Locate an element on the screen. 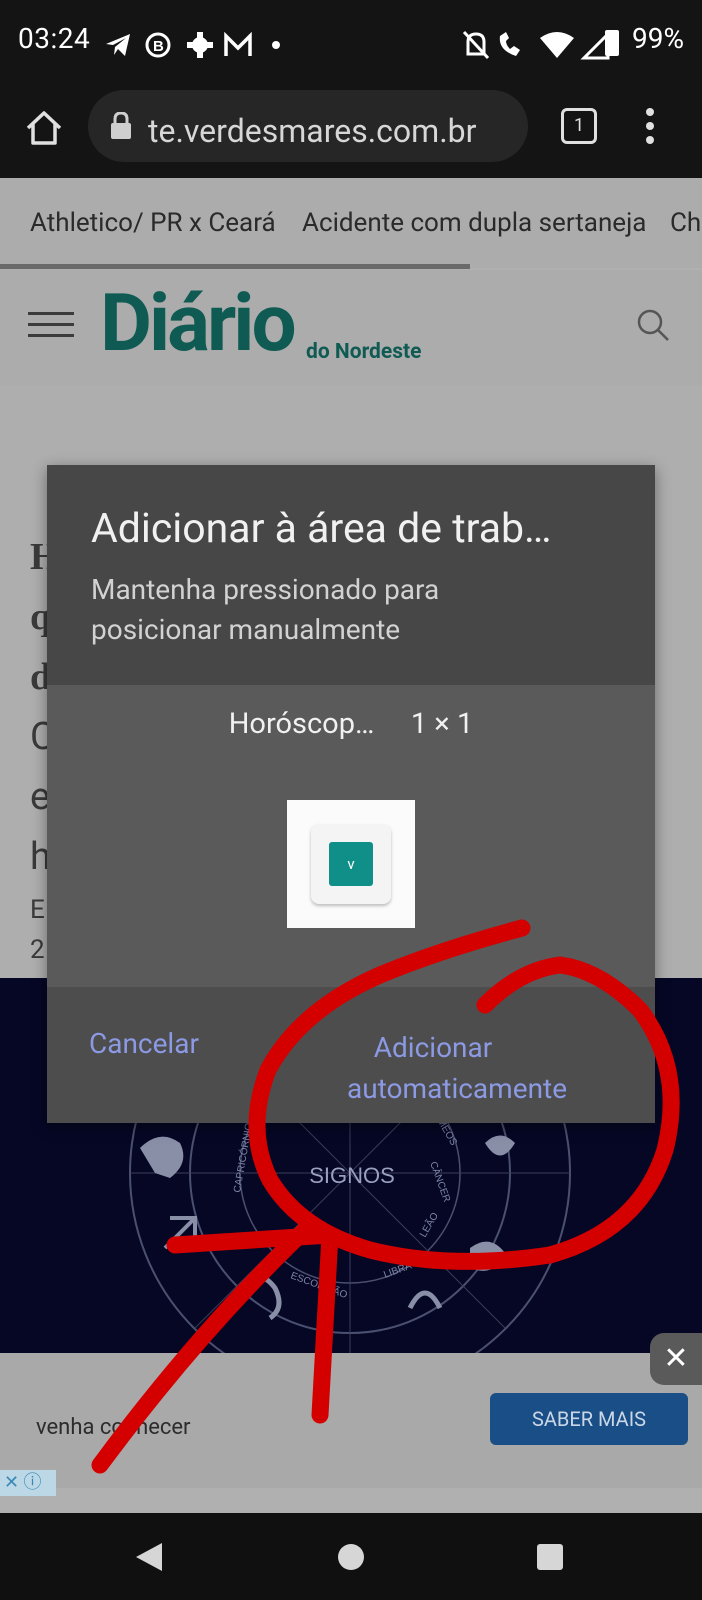 The image size is (702, 1600). zodiac-label: CÂNCER is located at coordinates (440, 1182).